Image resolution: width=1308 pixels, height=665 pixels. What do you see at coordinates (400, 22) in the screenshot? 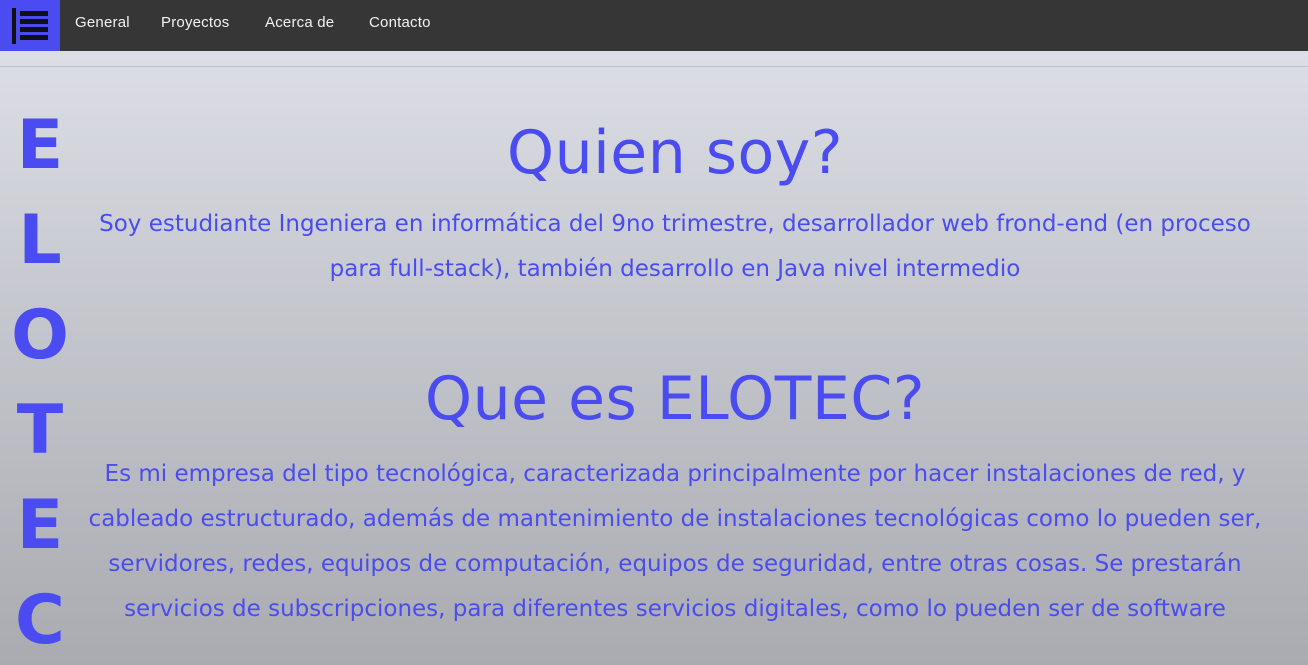
I see `nav-link-contacto: Contacto` at bounding box center [400, 22].